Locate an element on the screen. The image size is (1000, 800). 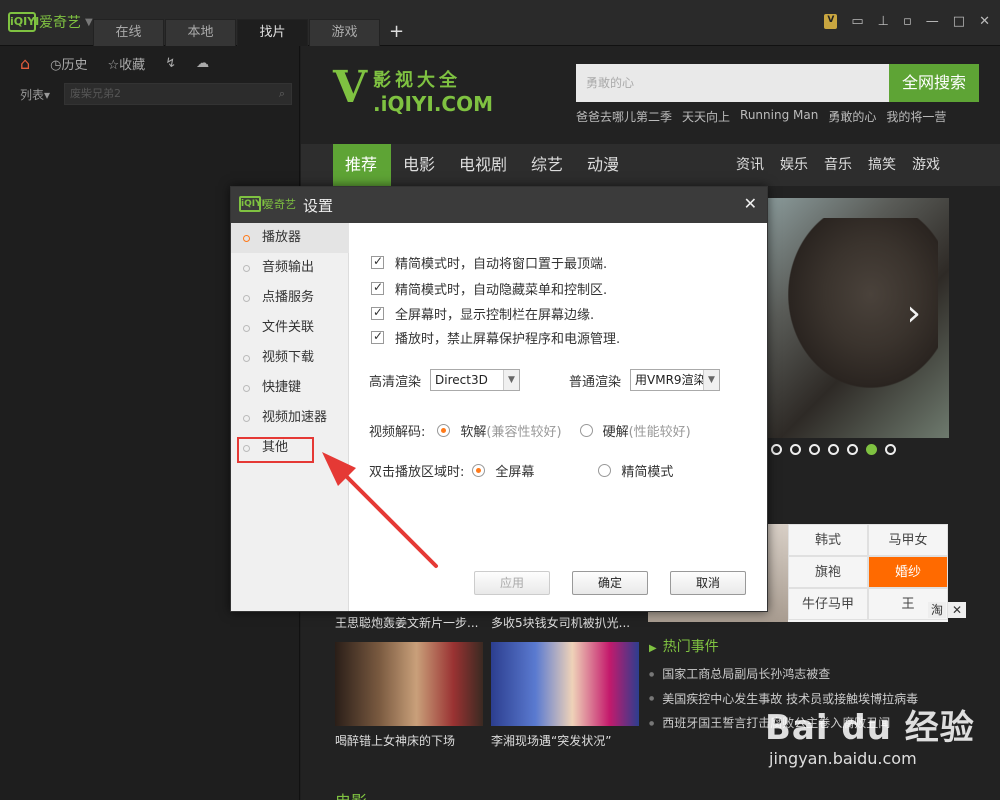
checkbox-fullscreen-controls is located at coordinates (377, 312).